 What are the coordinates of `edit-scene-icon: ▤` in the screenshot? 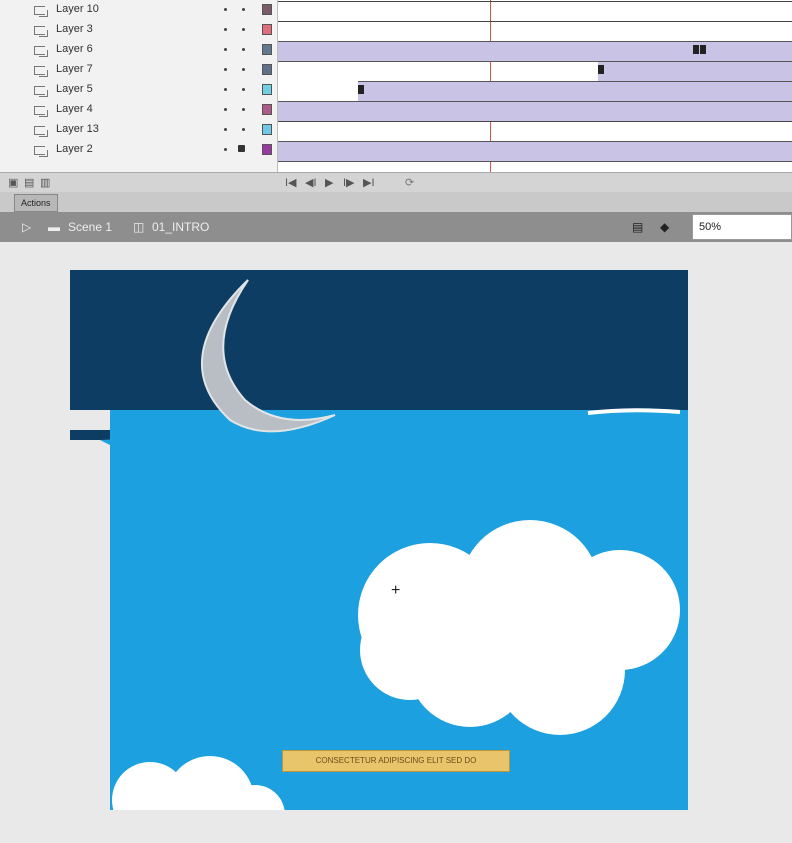 It's located at (637, 227).